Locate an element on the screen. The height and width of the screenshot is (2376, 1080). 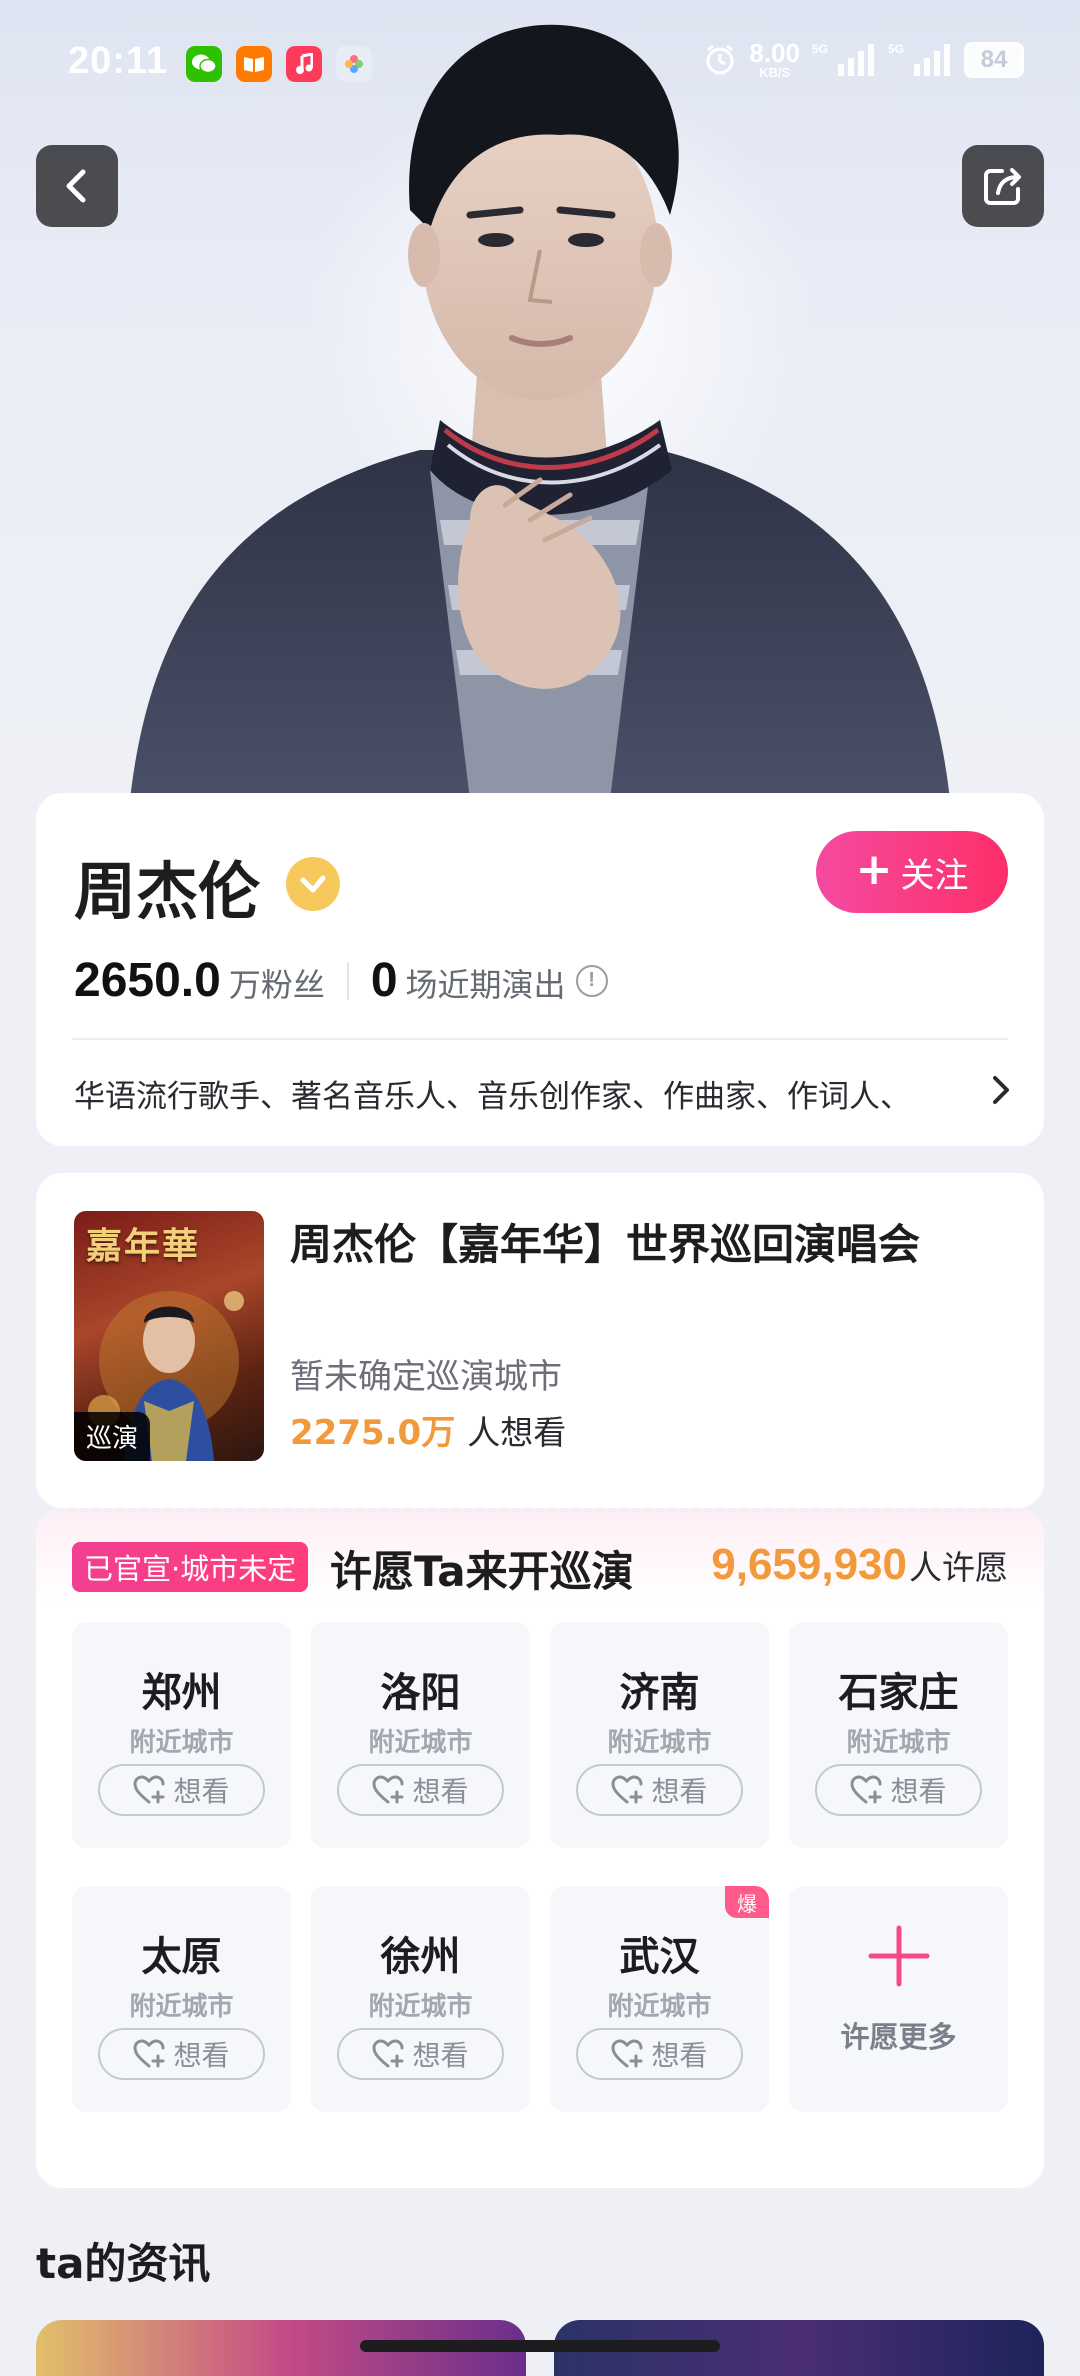
photos-icon is located at coordinates (354, 64).